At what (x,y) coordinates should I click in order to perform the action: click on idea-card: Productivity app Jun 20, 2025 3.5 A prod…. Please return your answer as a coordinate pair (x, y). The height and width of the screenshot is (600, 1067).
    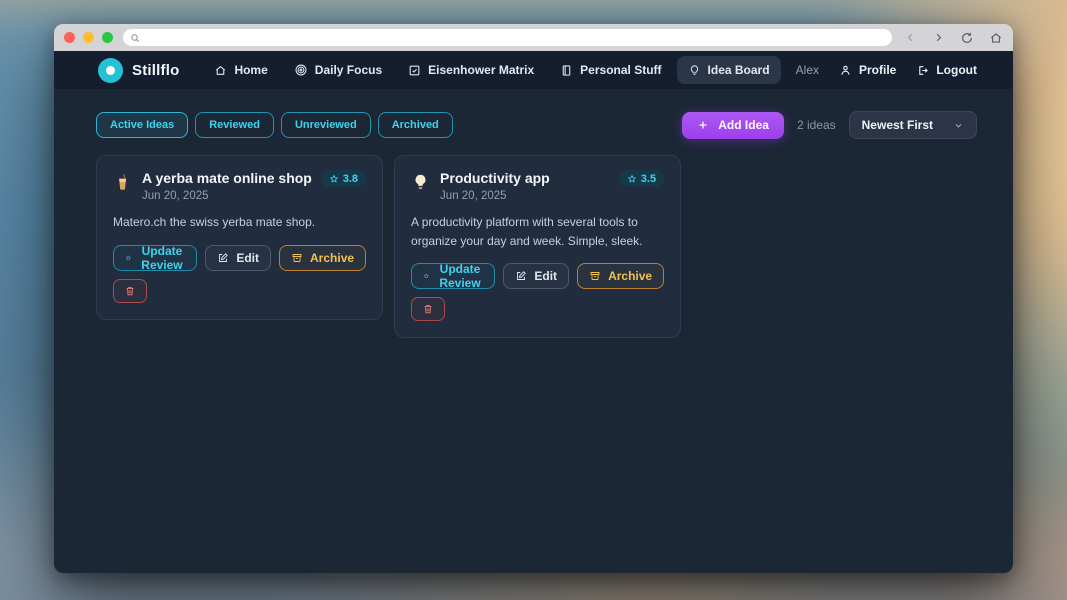
    Looking at the image, I should click on (538, 247).